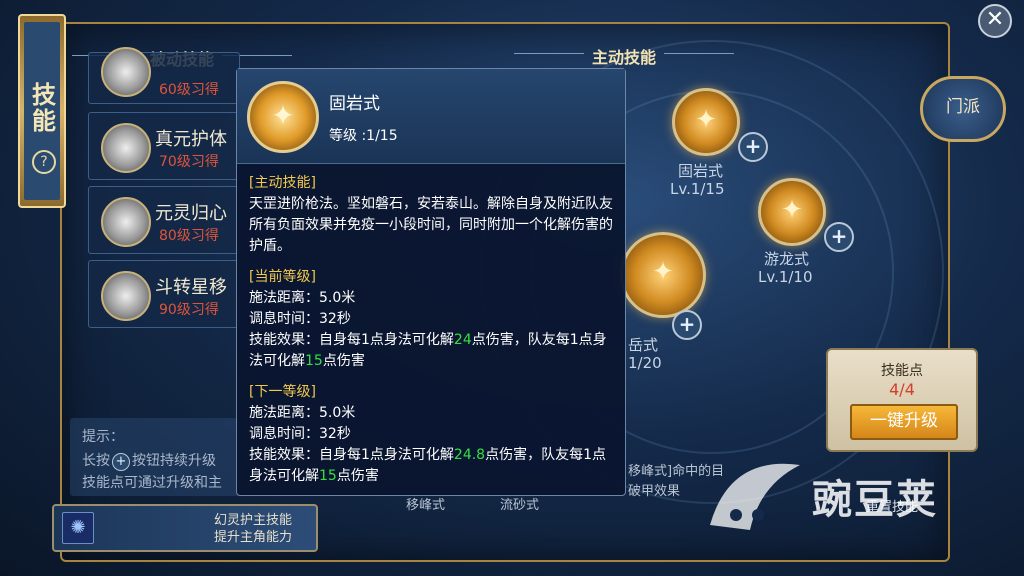 This screenshot has height=576, width=1024. I want to click on tooltip-skill-level: 等级 :1/15, so click(363, 136).